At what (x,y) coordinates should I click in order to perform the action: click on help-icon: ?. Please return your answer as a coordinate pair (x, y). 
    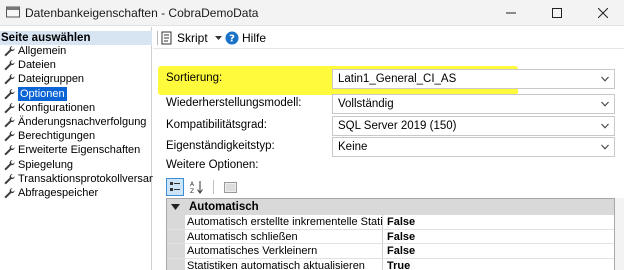
    Looking at the image, I should click on (232, 38).